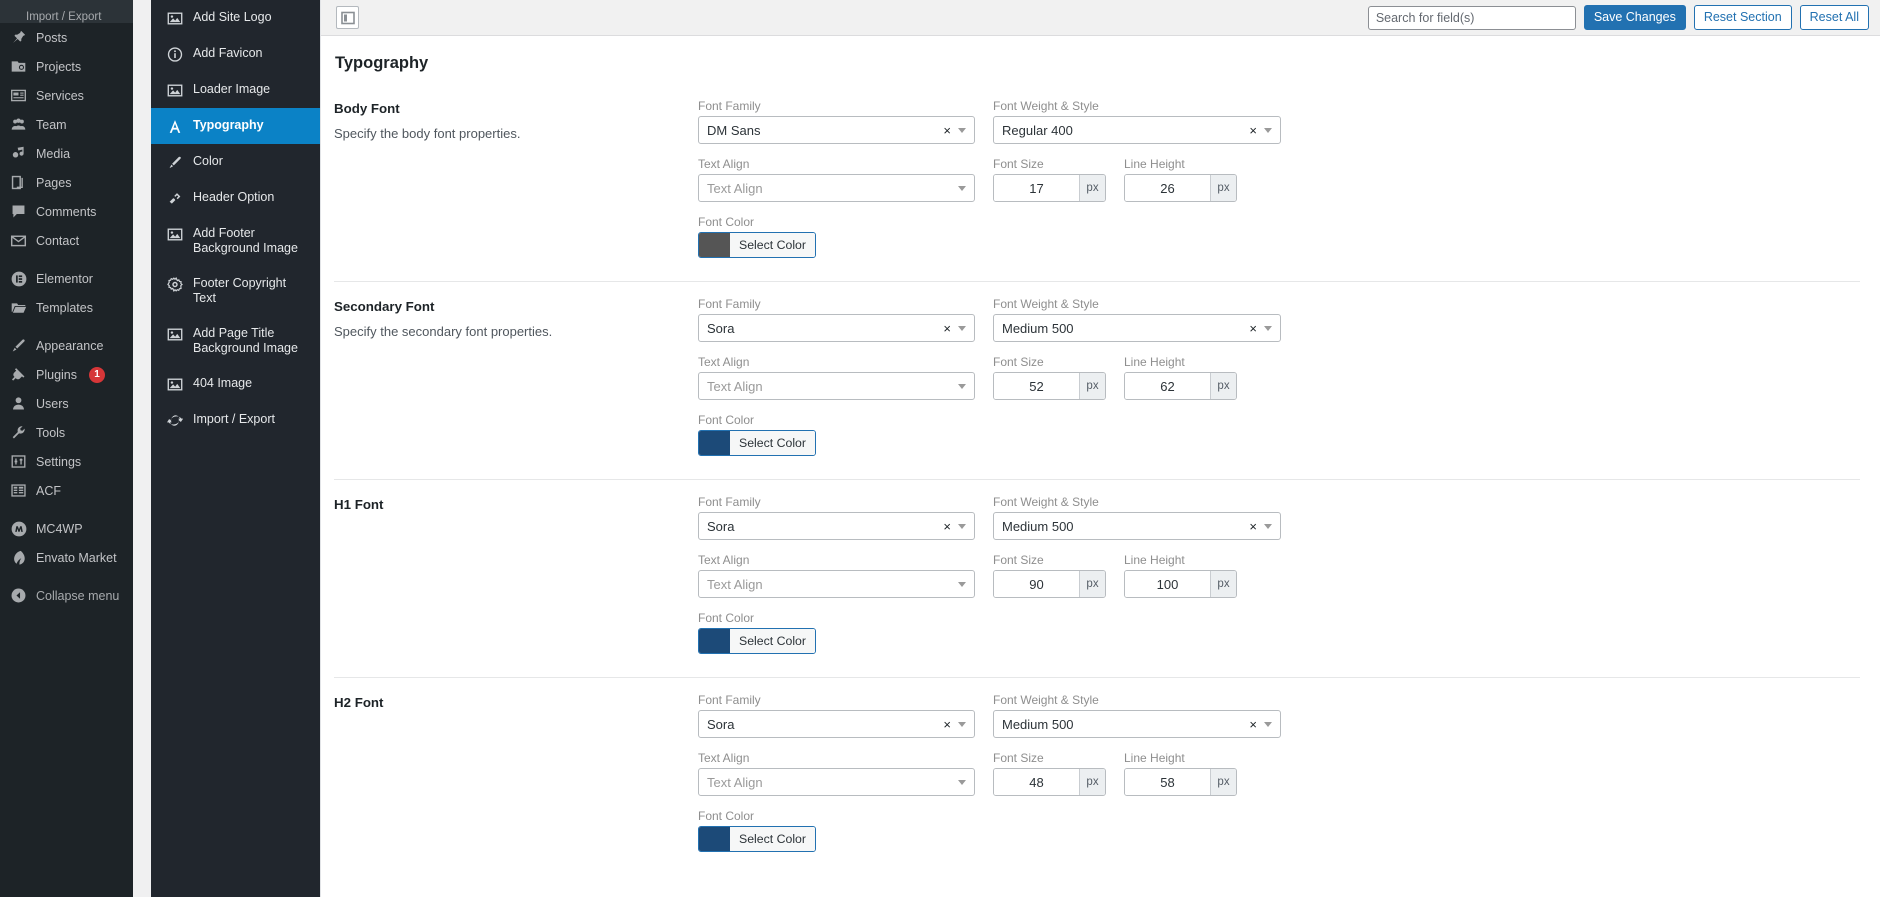  Describe the element at coordinates (66, 461) in the screenshot. I see `wp-menu-item-settings: Settings` at that location.